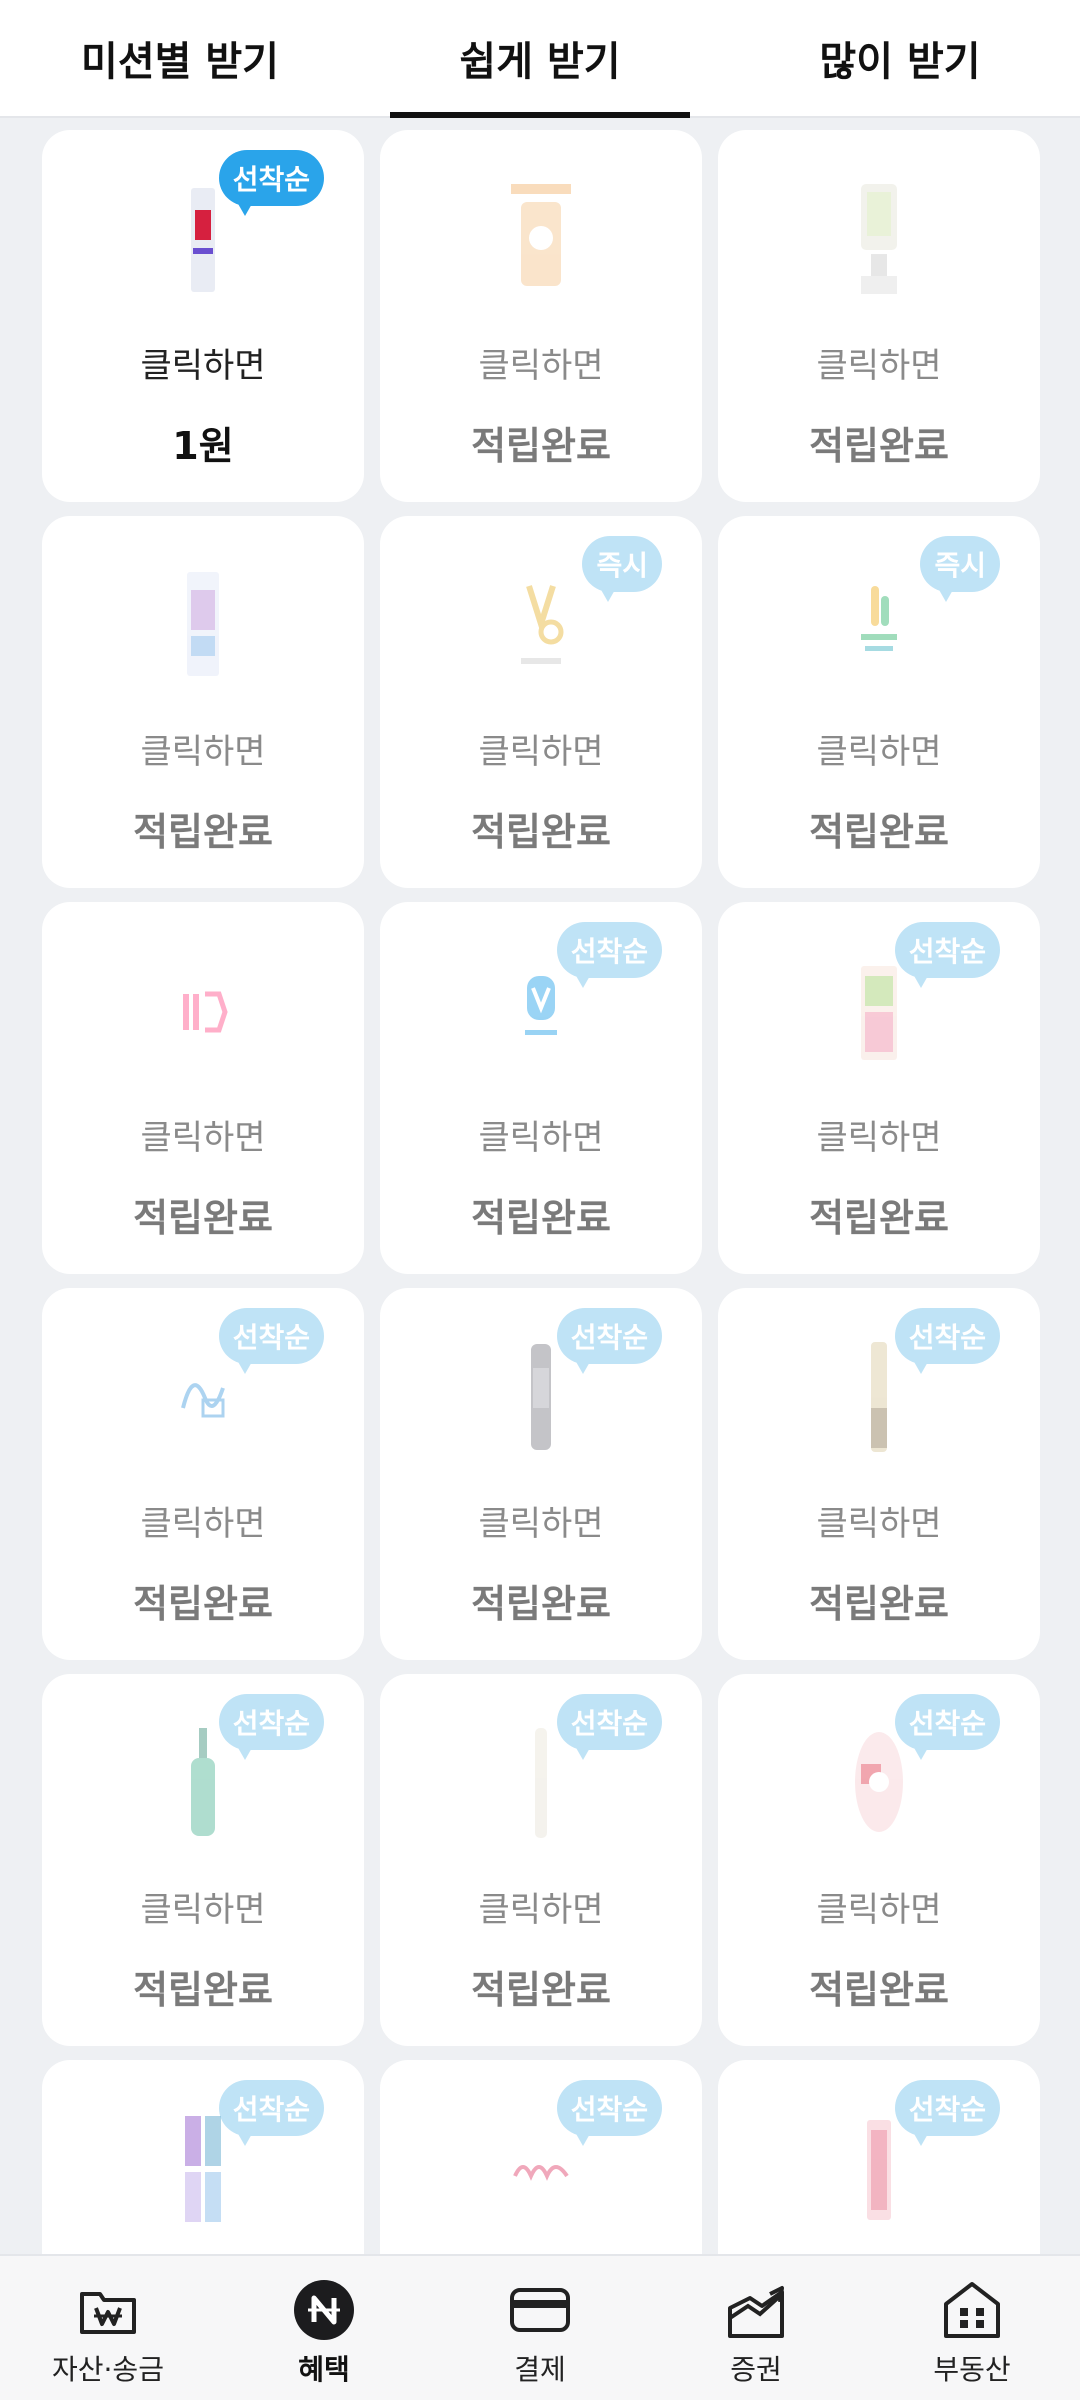  What do you see at coordinates (271, 183) in the screenshot?
I see `badge: 선착순` at bounding box center [271, 183].